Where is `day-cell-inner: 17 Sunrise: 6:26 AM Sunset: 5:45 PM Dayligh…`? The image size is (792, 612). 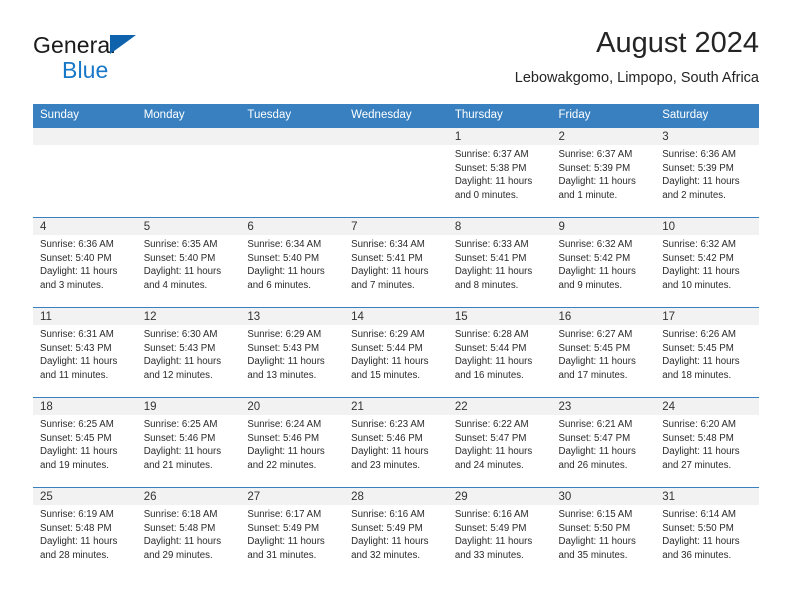
day-cell-inner: 17 Sunrise: 6:26 AM Sunset: 5:45 PM Dayligh… is located at coordinates (707, 352).